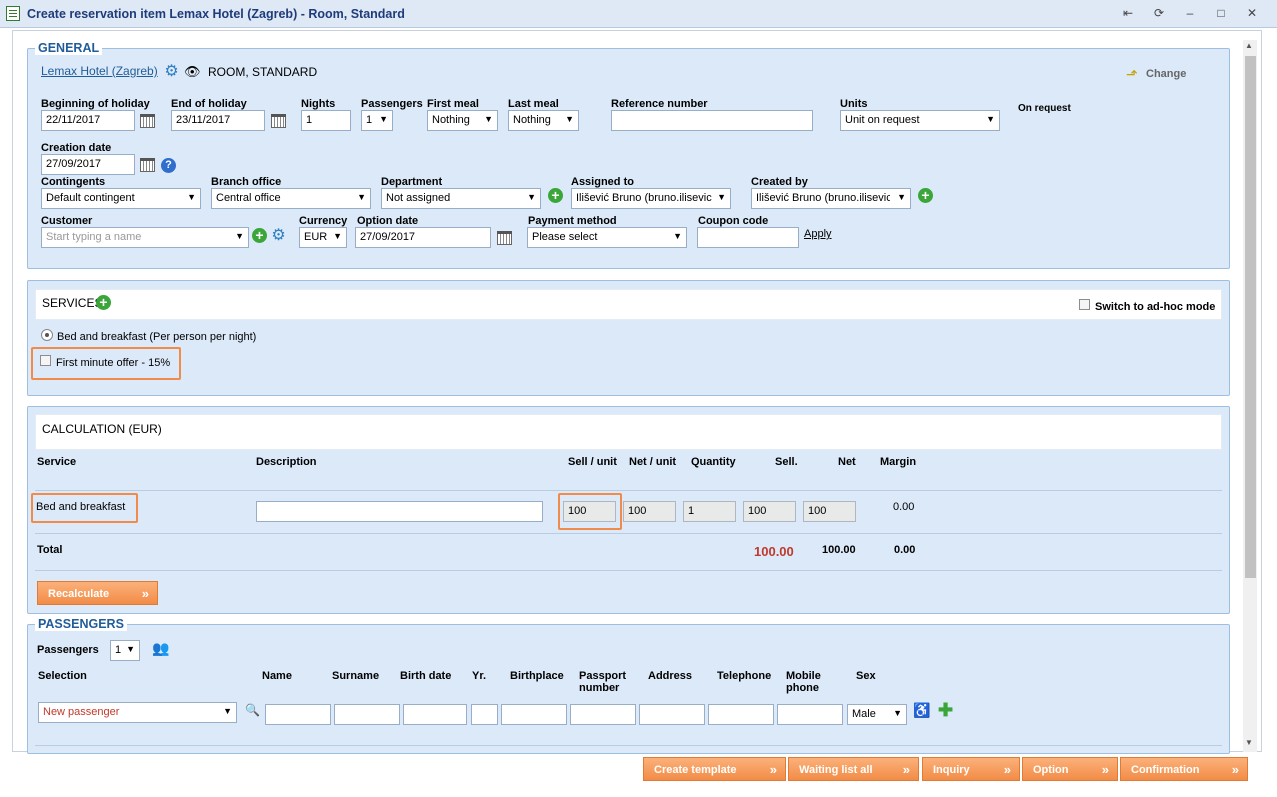  What do you see at coordinates (1084, 304) in the screenshot?
I see `adhoc-checkbox` at bounding box center [1084, 304].